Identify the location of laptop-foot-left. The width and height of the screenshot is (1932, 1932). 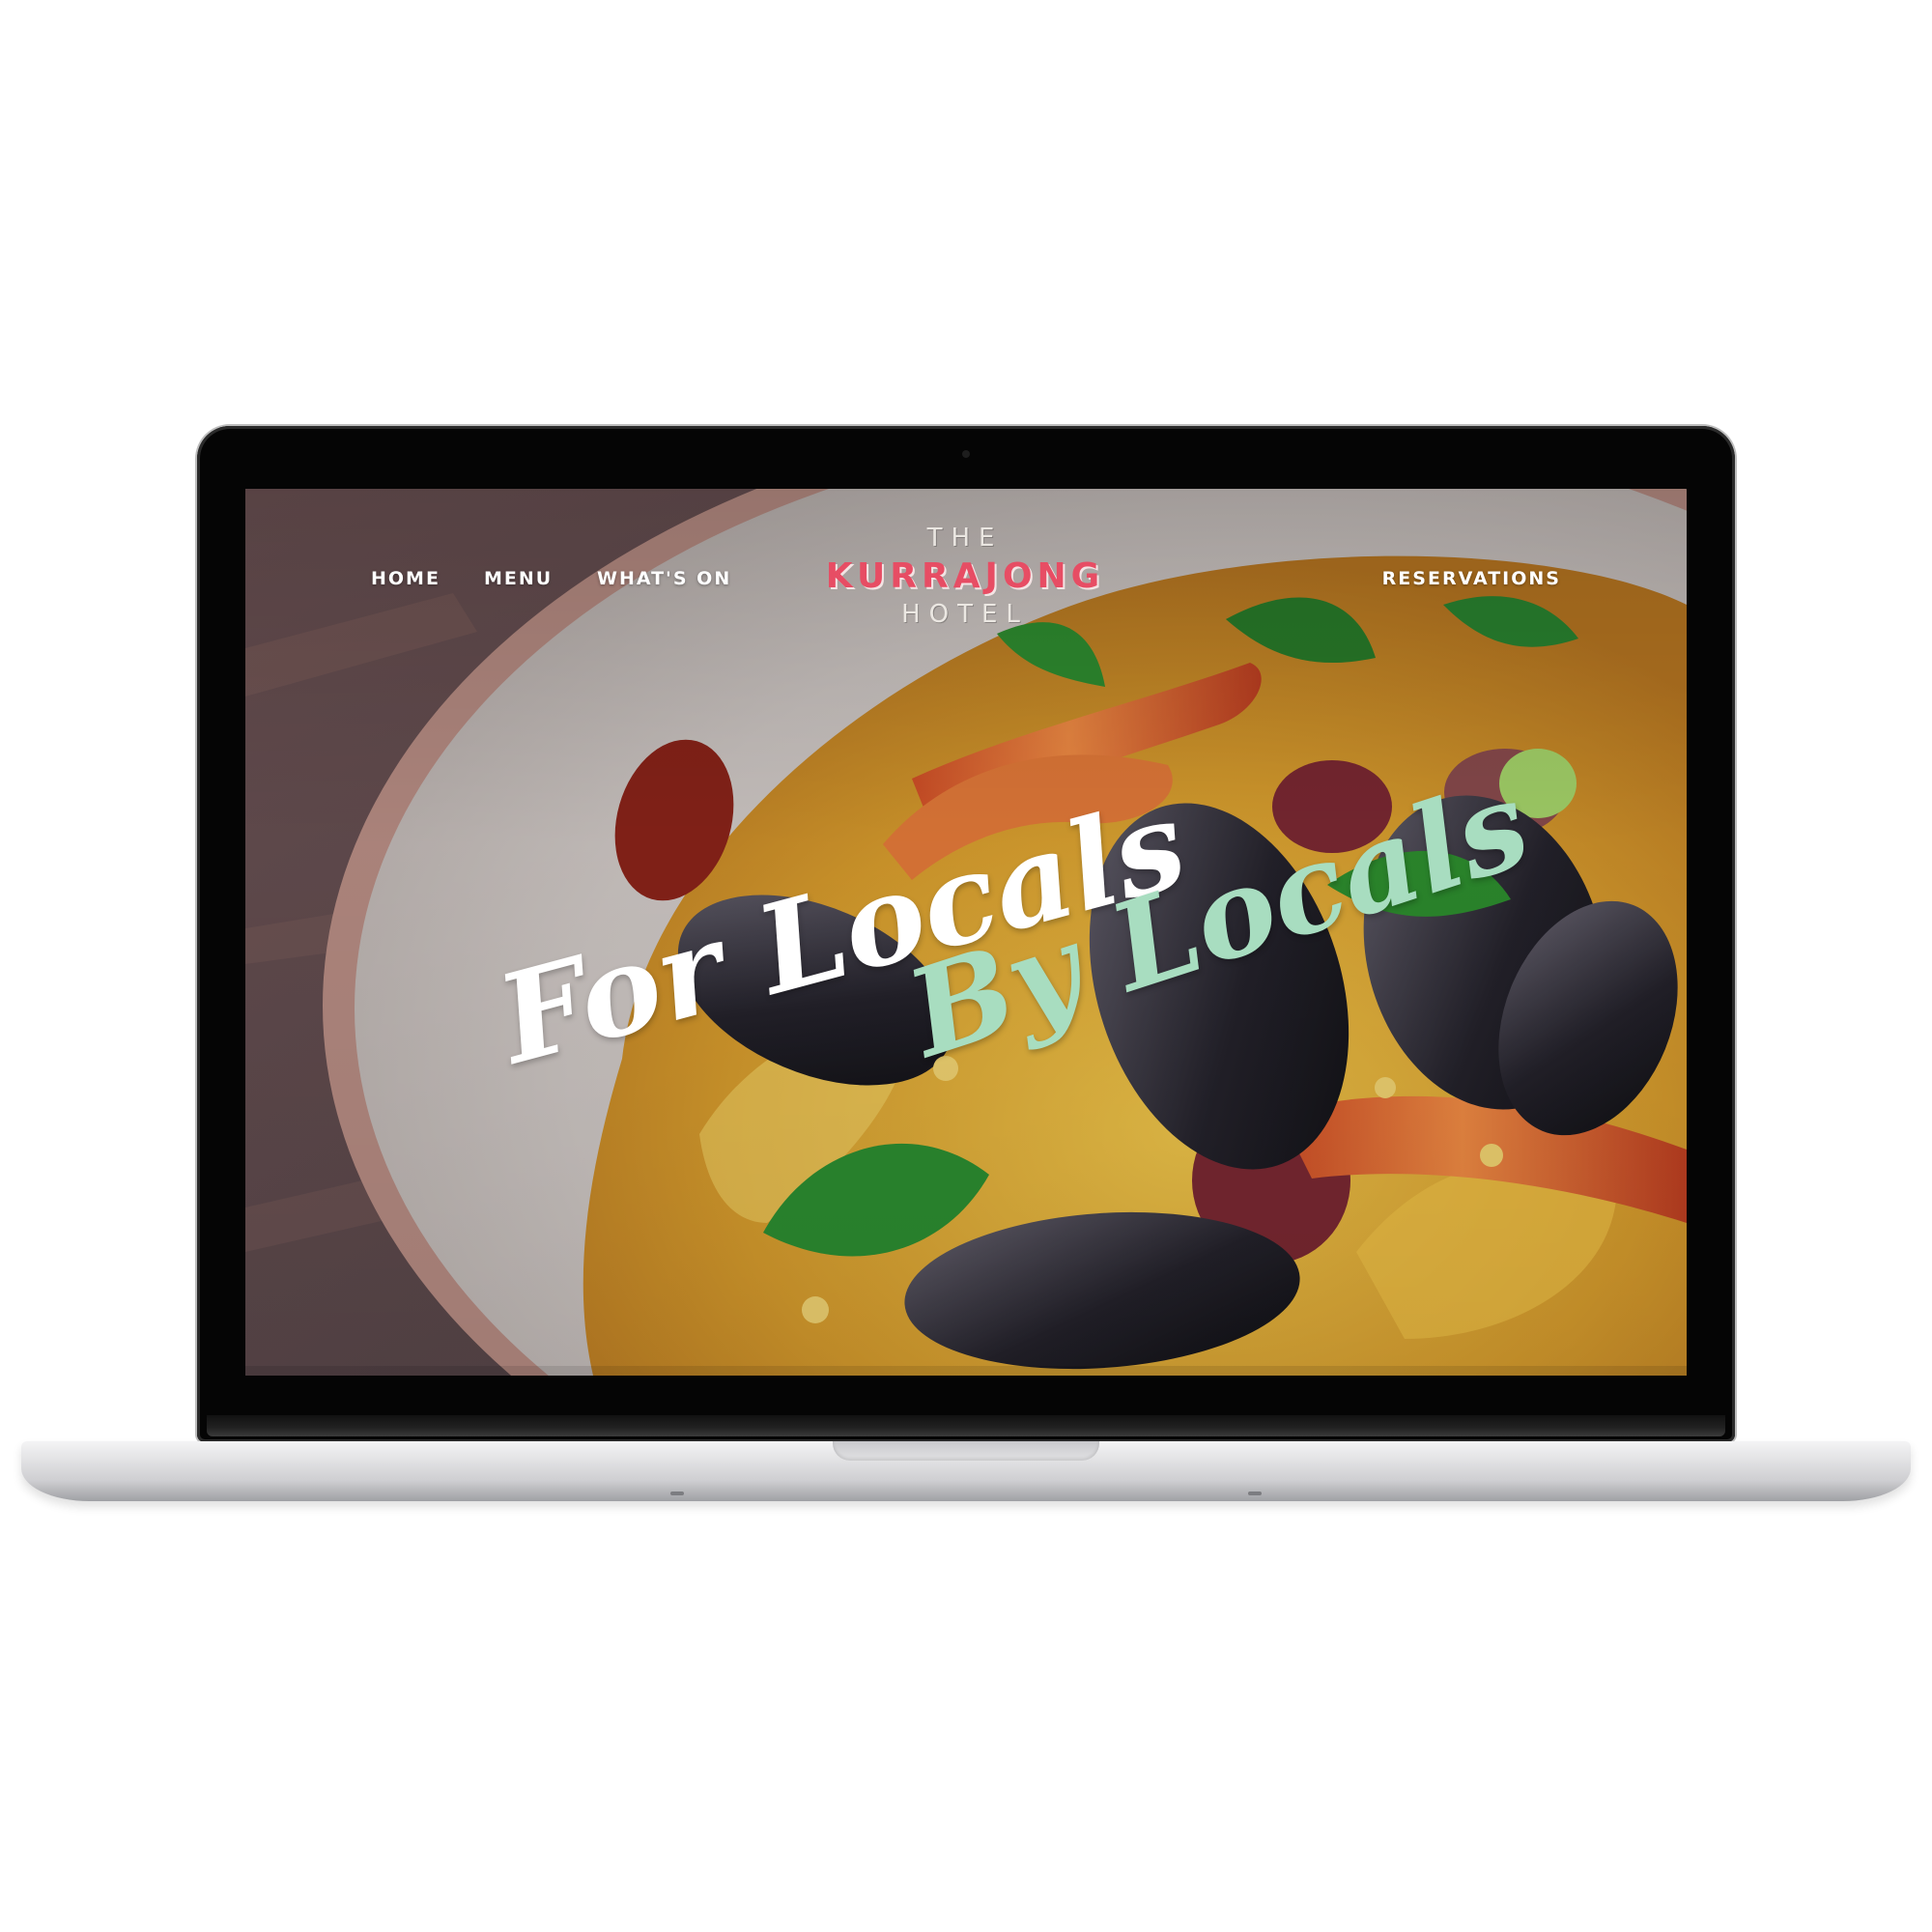
(677, 1493).